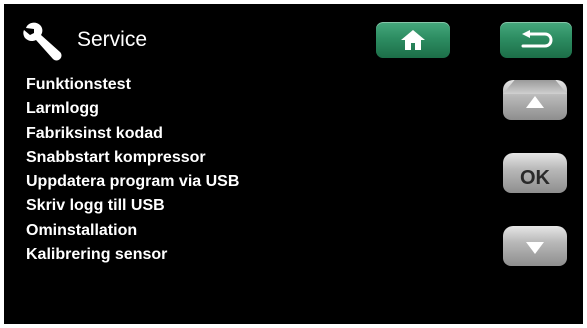  Describe the element at coordinates (132, 85) in the screenshot. I see `menu-item-funktionstest: Funktionstest` at that location.